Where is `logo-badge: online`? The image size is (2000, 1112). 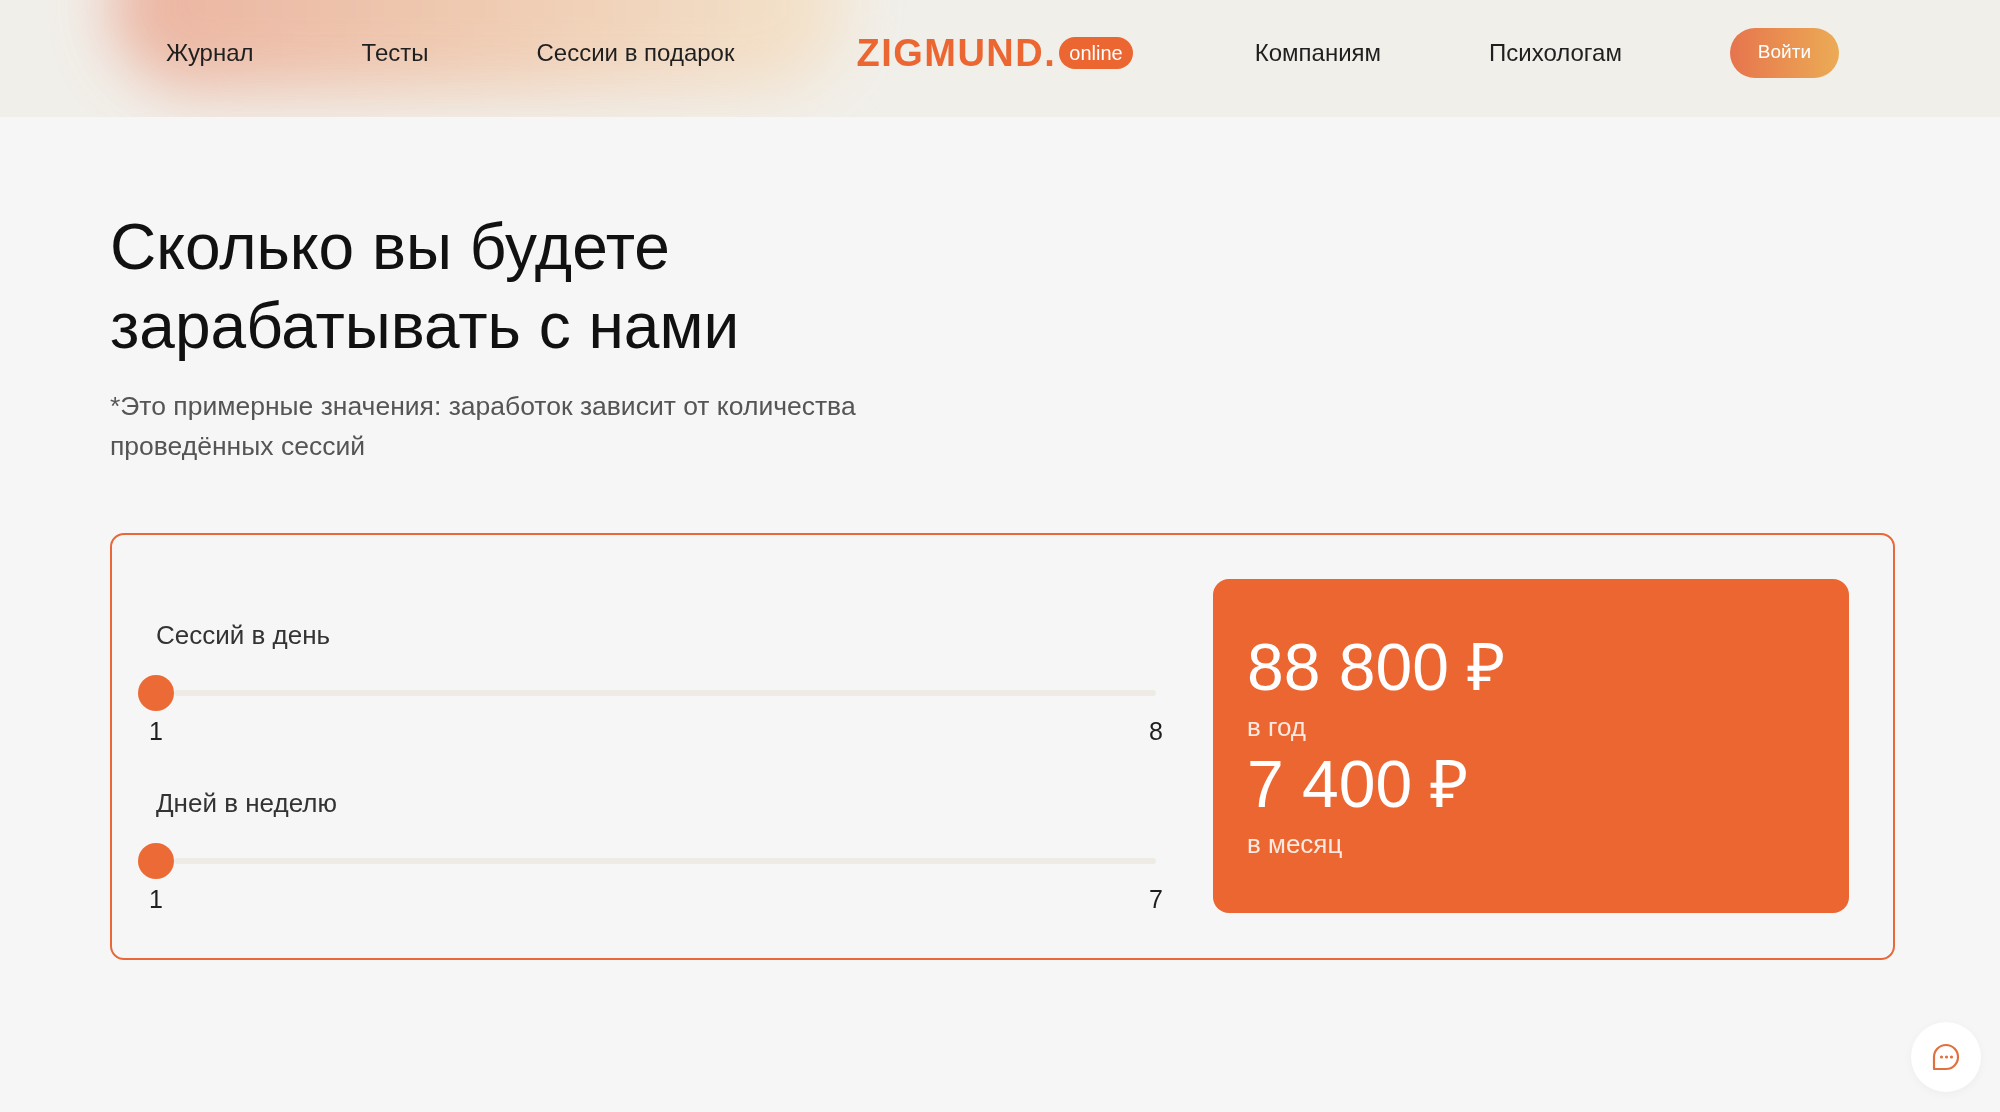 logo-badge: online is located at coordinates (1096, 52).